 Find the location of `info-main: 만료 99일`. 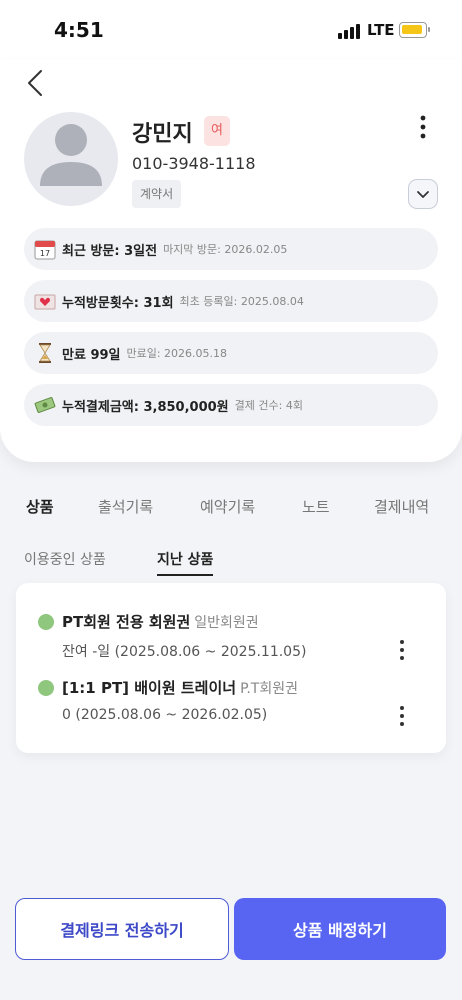

info-main: 만료 99일 is located at coordinates (91, 355).